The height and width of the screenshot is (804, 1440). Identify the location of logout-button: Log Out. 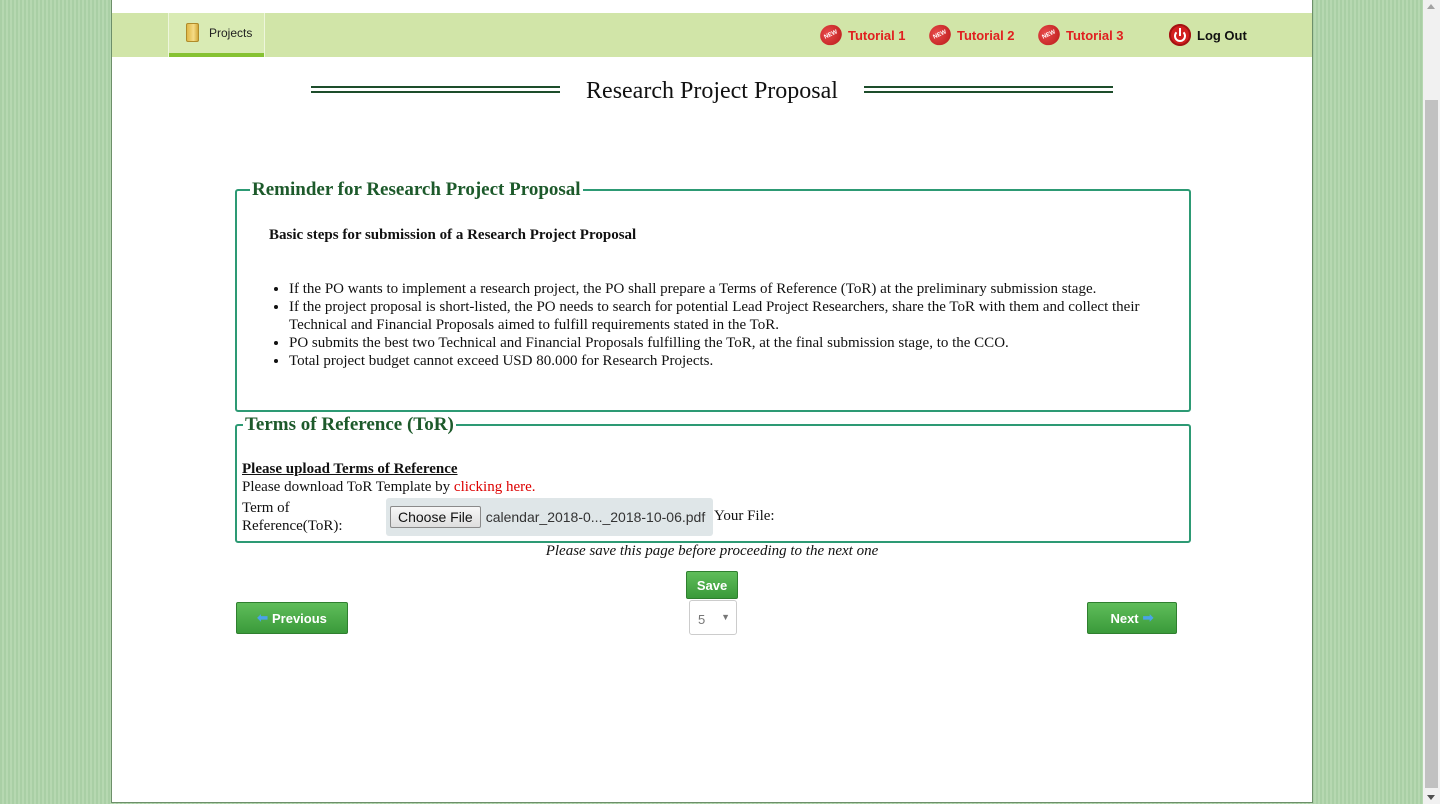
(1208, 35).